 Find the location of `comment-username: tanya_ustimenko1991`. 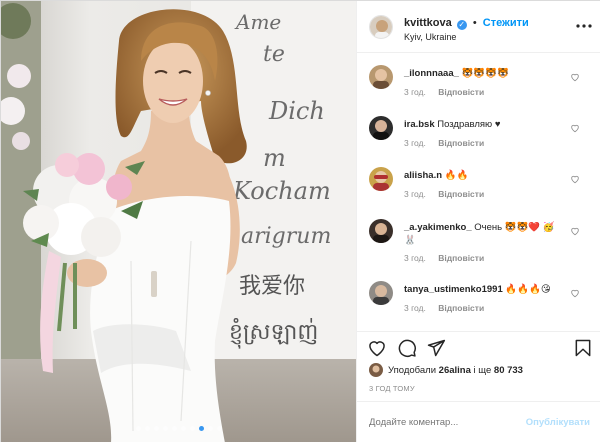

comment-username: tanya_ustimenko1991 is located at coordinates (453, 289).